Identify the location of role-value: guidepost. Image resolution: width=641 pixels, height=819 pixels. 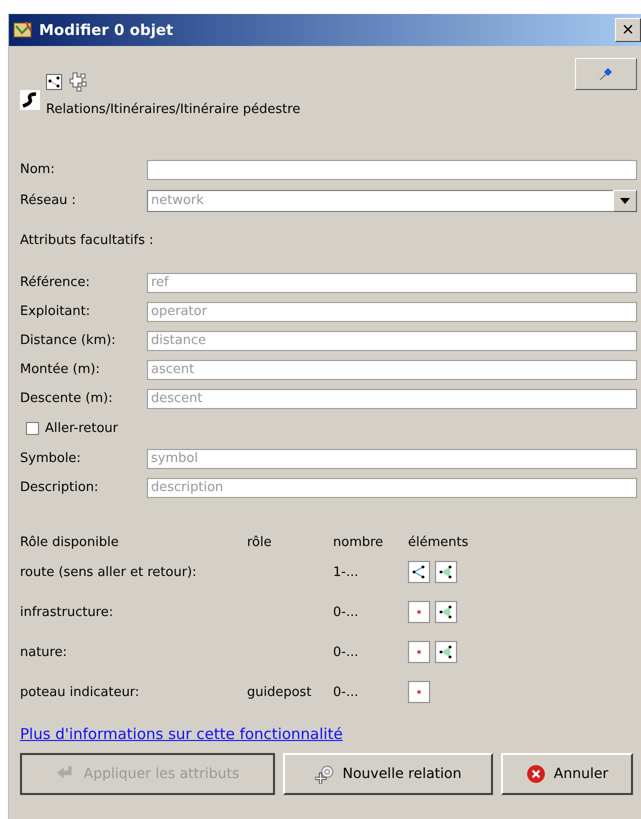
(279, 692).